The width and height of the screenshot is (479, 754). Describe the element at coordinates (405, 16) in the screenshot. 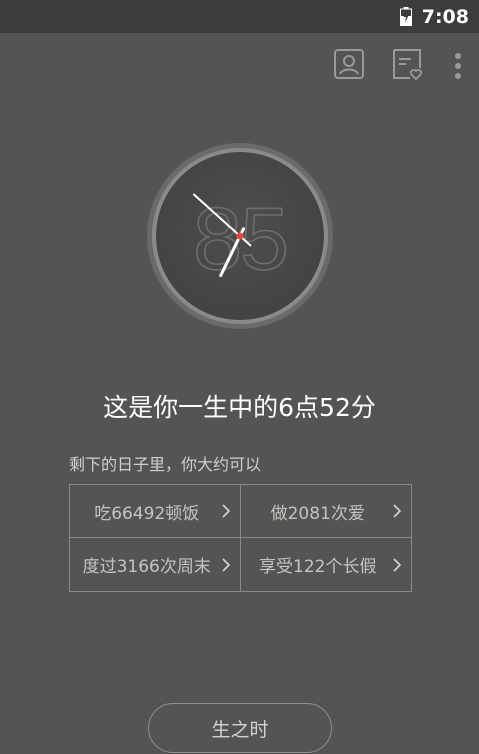

I see `battery-charging-icon` at that location.